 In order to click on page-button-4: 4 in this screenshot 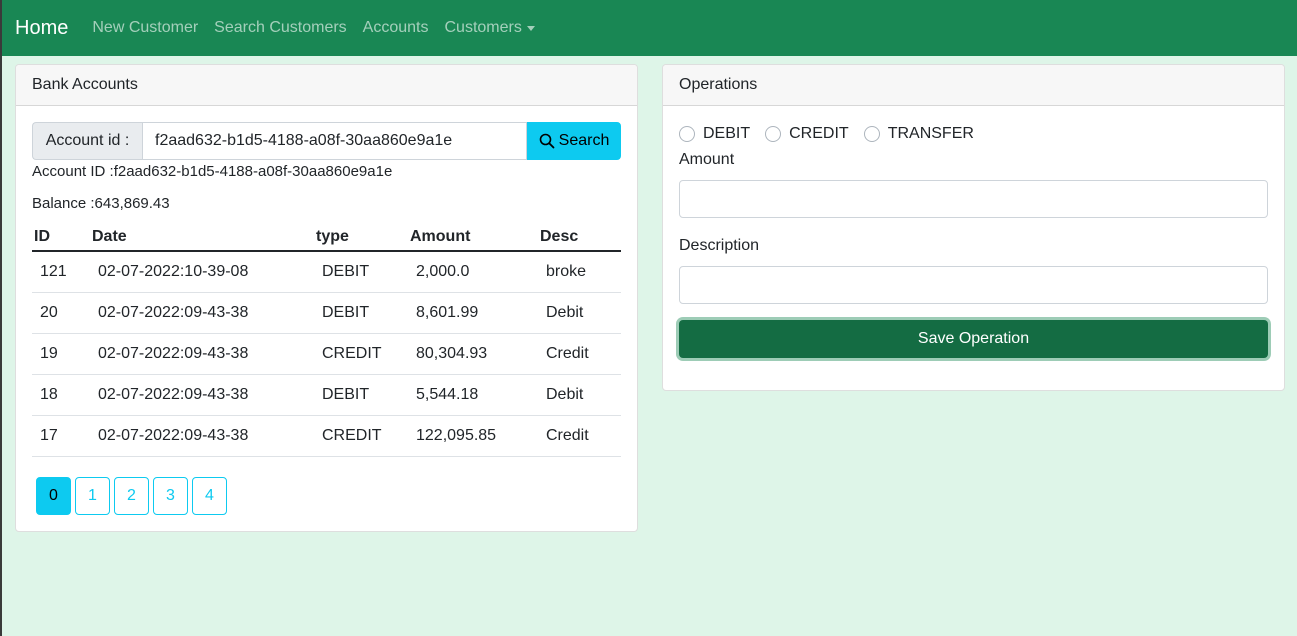, I will do `click(209, 496)`.